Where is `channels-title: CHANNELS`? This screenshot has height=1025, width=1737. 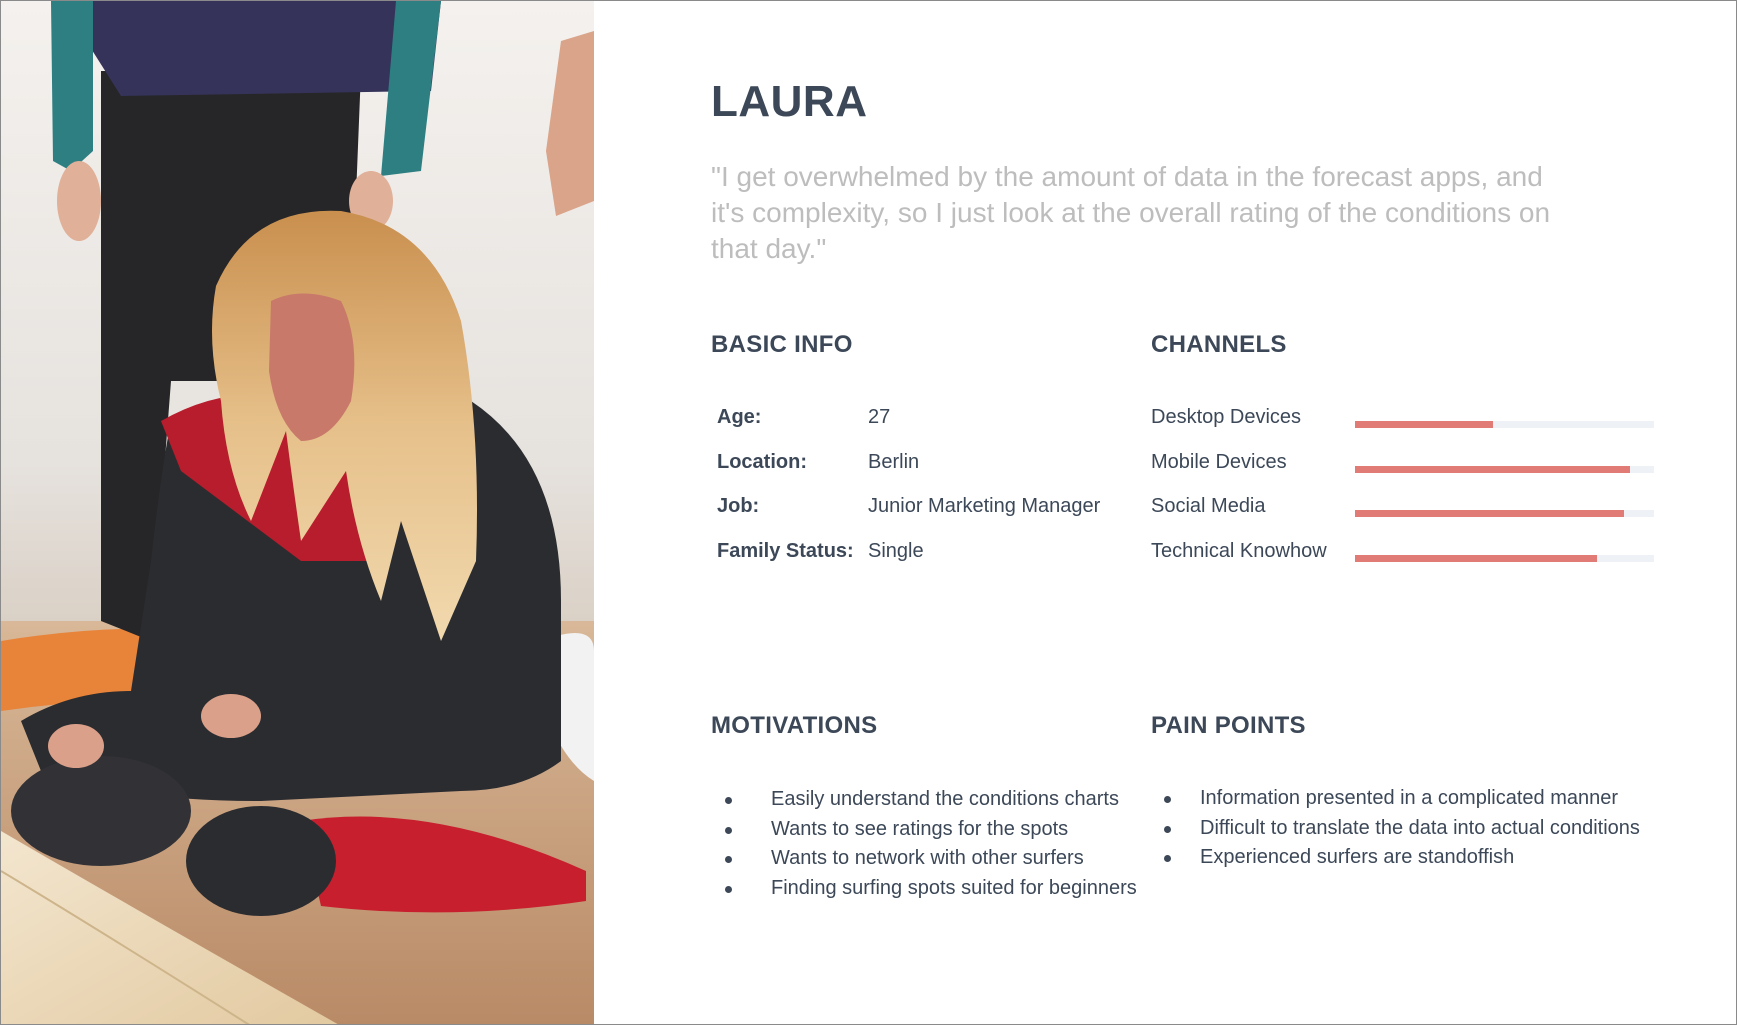 channels-title: CHANNELS is located at coordinates (1219, 344).